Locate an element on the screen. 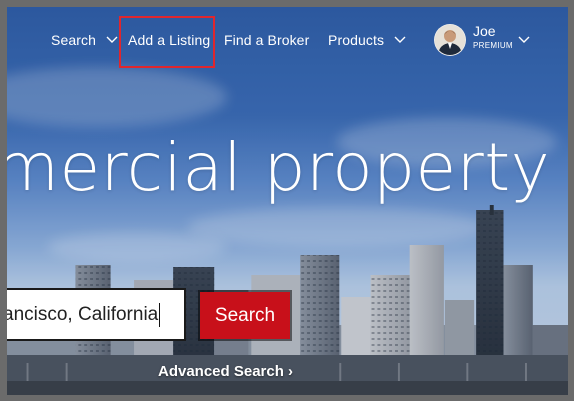 This screenshot has height=401, width=574. avatar is located at coordinates (450, 40).